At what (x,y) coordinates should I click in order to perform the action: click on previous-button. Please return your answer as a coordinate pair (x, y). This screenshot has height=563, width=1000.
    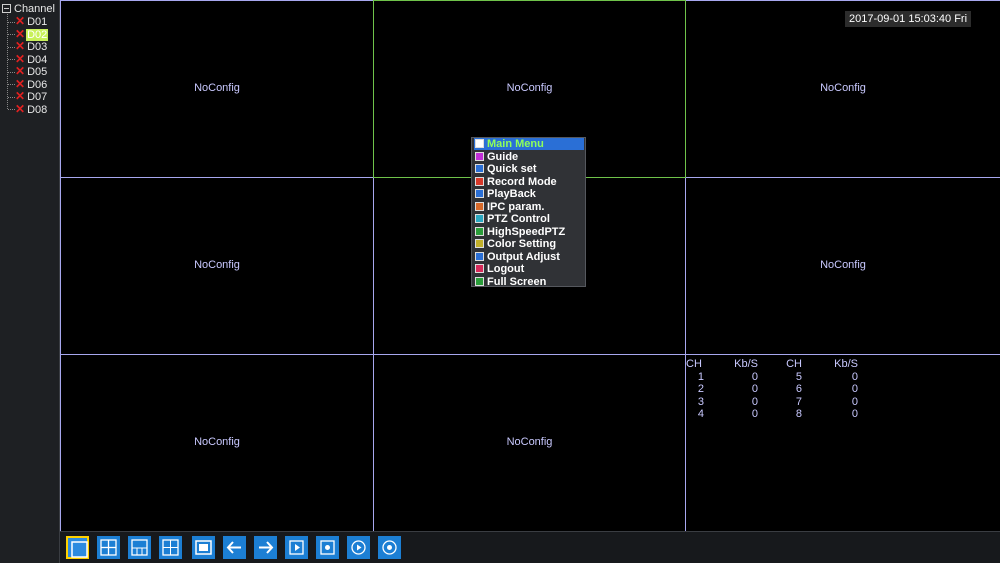
    Looking at the image, I should click on (234, 547).